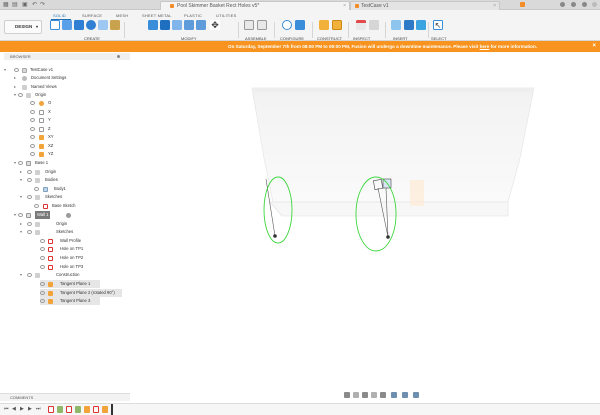 The height and width of the screenshot is (415, 600). What do you see at coordinates (177, 25) in the screenshot?
I see `chamfer-icon` at bounding box center [177, 25].